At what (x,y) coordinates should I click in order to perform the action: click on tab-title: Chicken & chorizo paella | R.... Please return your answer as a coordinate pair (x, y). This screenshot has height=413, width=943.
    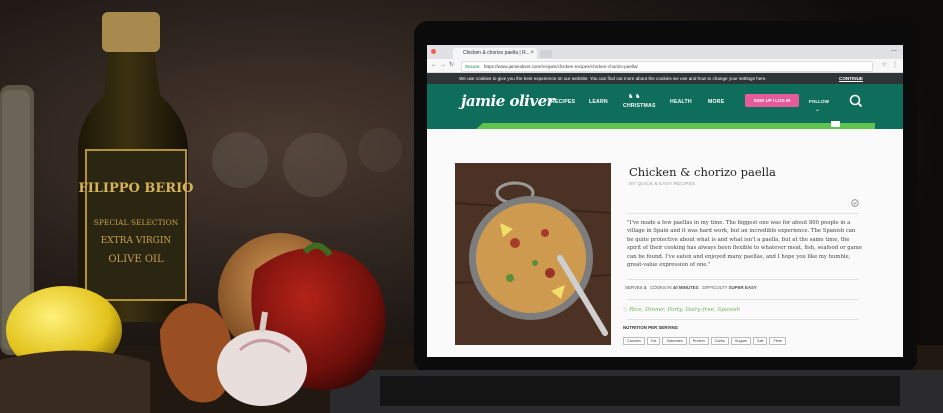
    Looking at the image, I should click on (496, 53).